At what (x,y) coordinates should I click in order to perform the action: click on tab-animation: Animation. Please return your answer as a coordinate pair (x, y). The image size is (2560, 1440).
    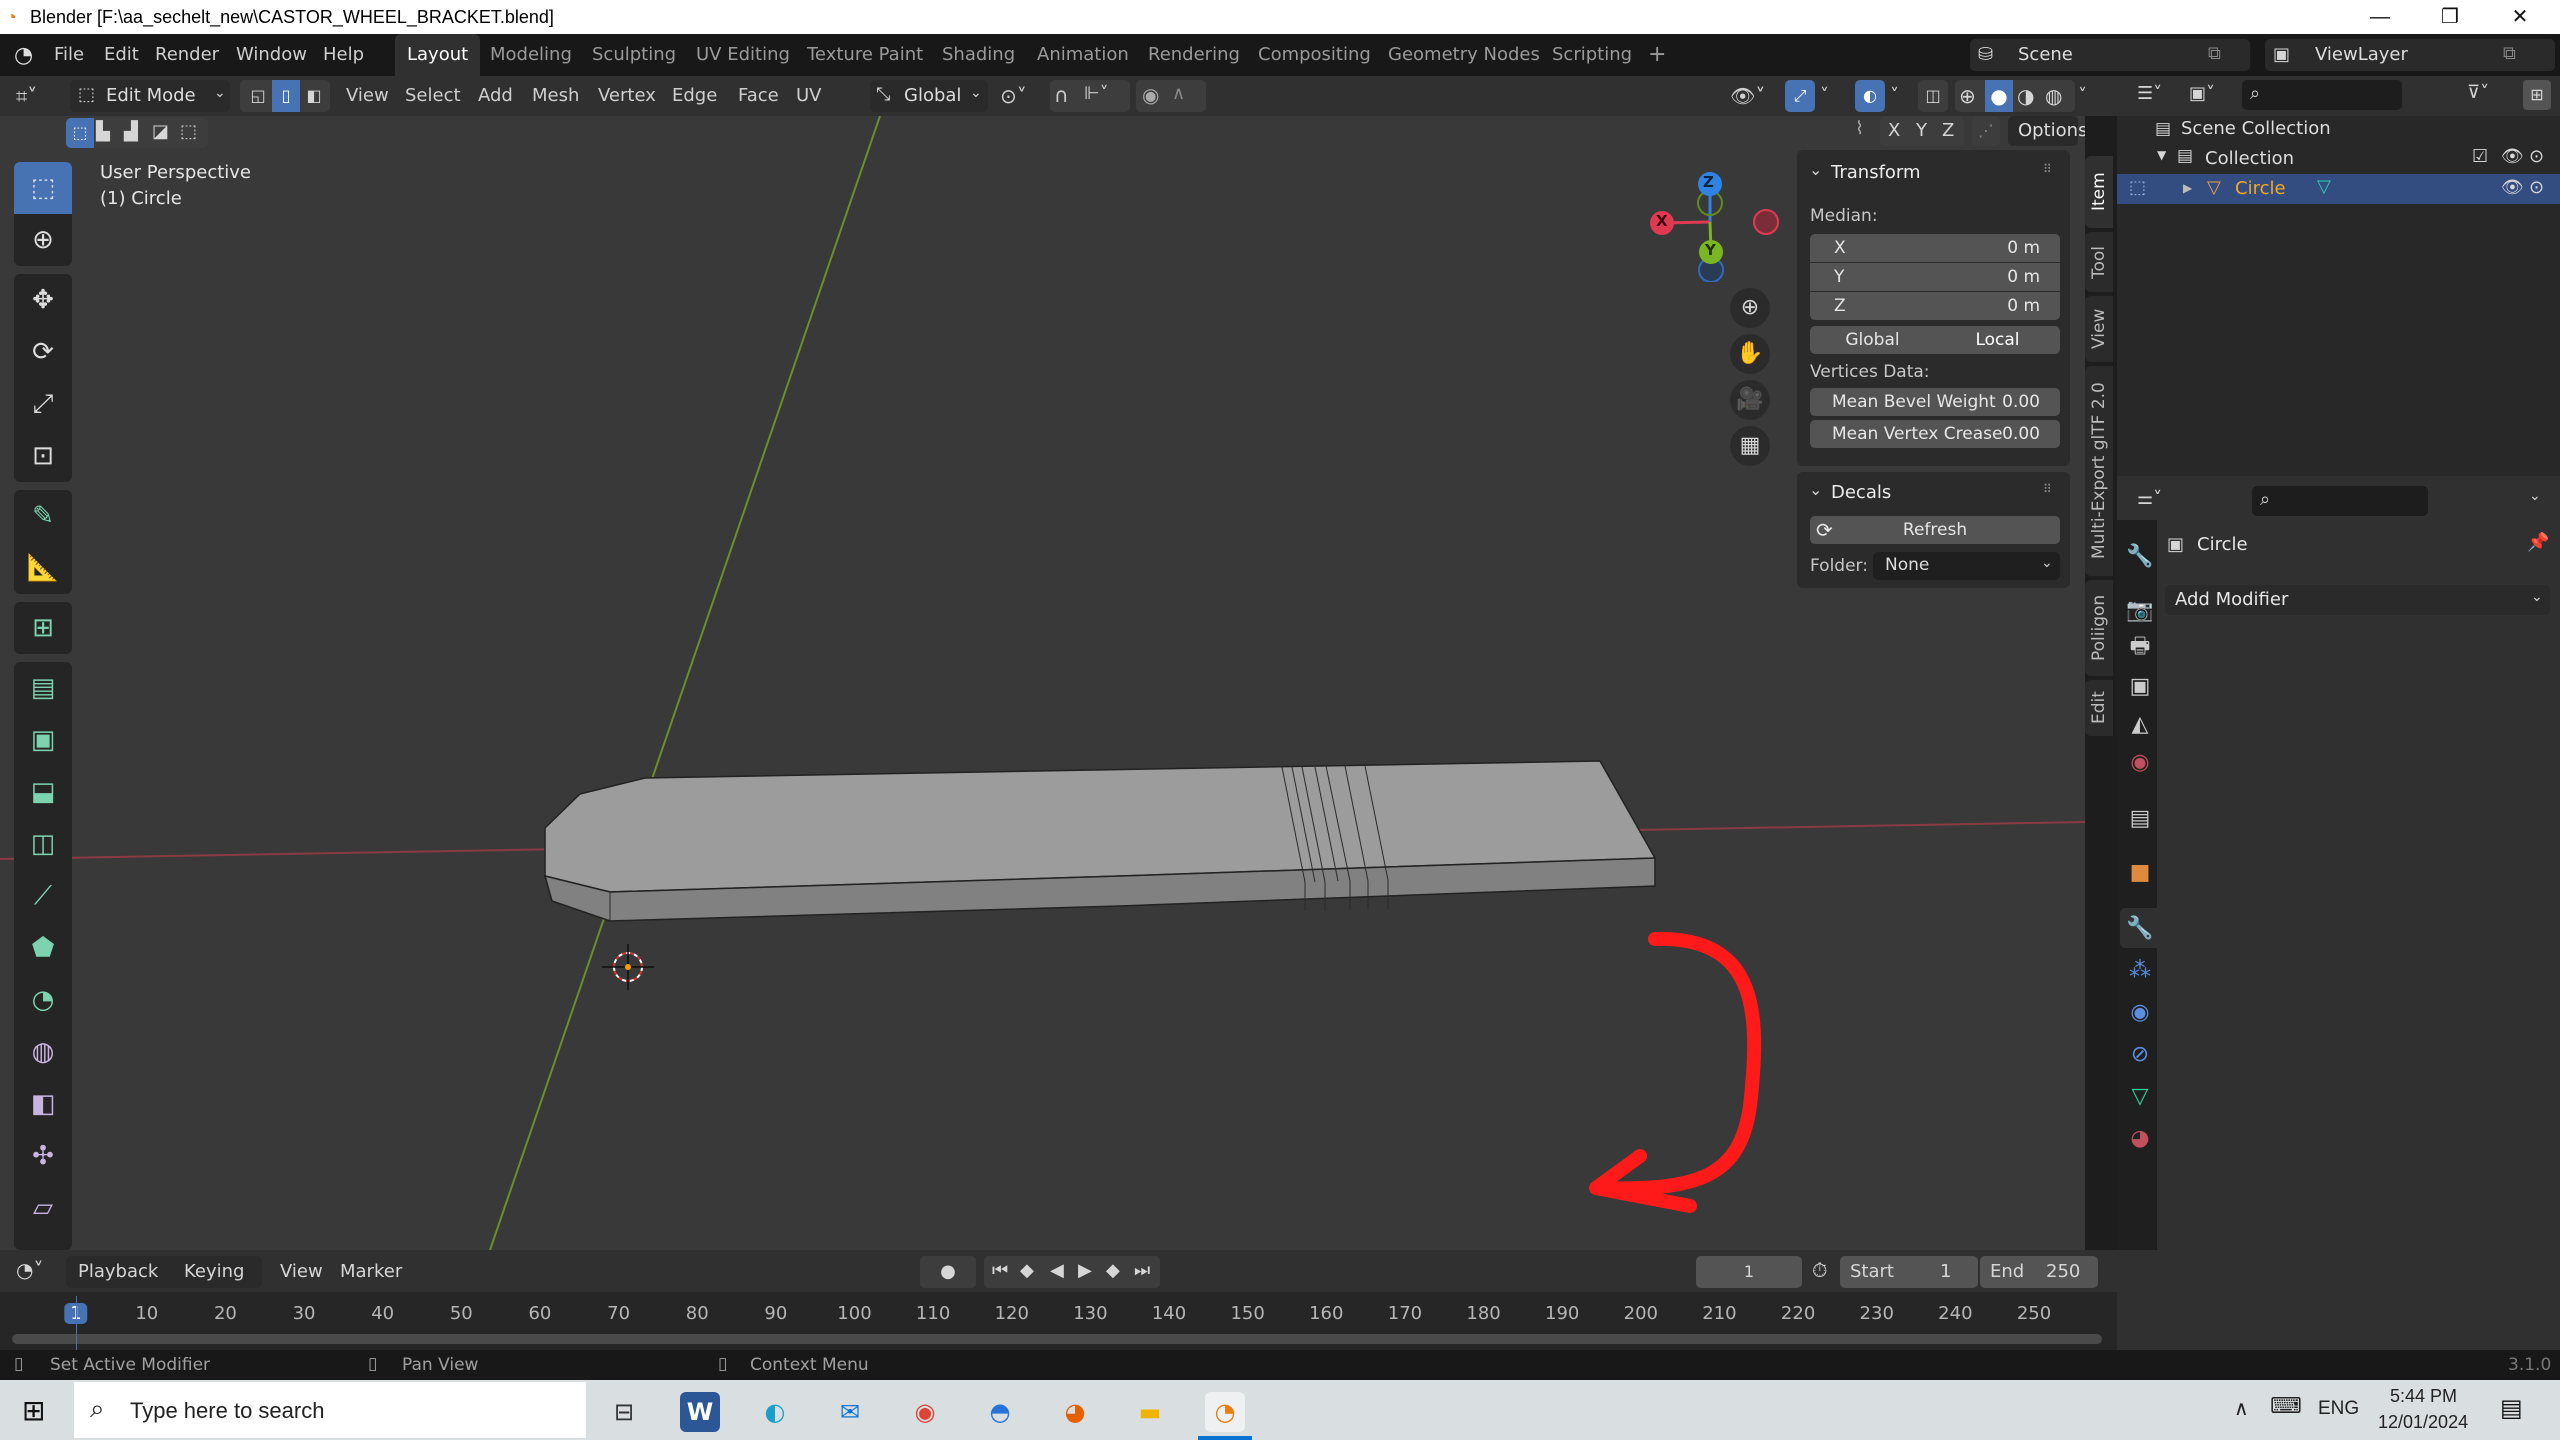
    Looking at the image, I should click on (1083, 55).